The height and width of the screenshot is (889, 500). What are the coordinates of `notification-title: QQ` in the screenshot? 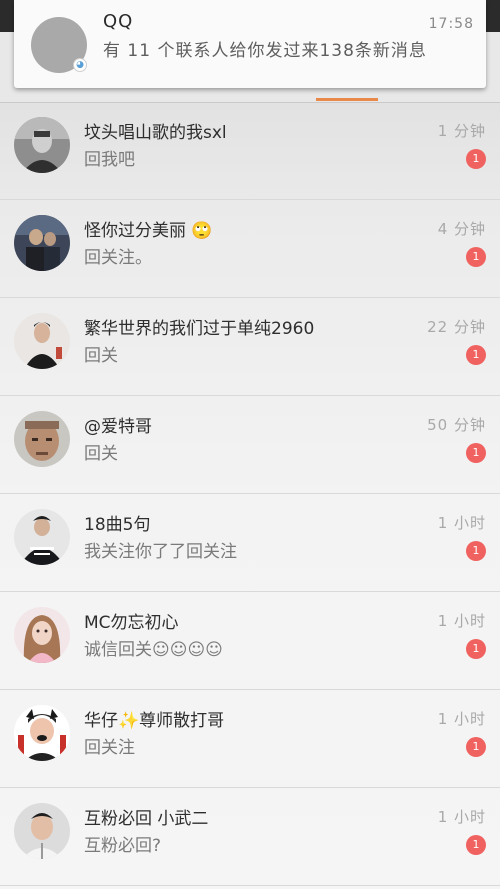 It's located at (118, 21).